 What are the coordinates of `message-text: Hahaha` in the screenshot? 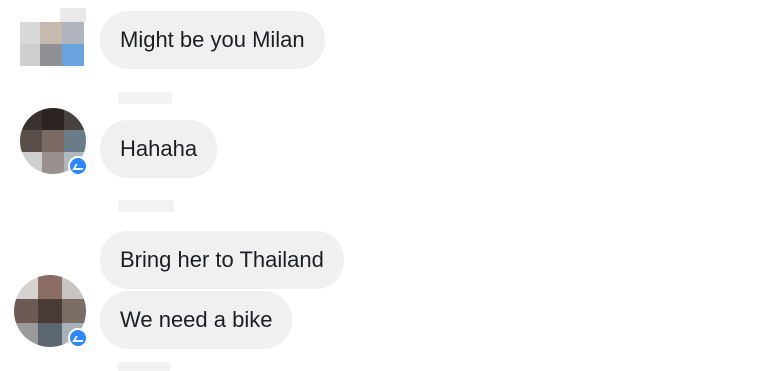 It's located at (159, 148).